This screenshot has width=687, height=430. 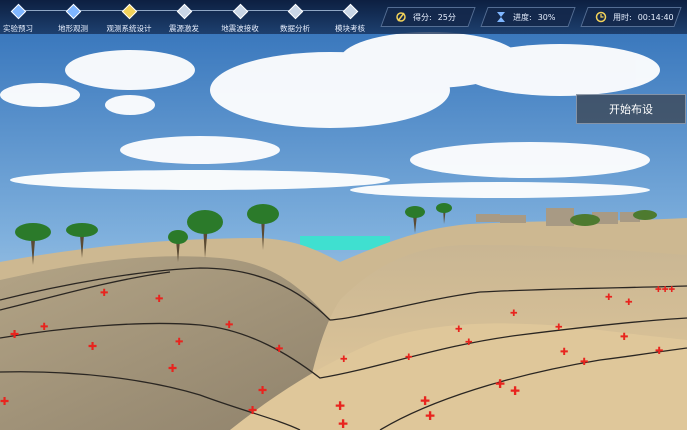 What do you see at coordinates (446, 17) in the screenshot?
I see `score-value: 25分` at bounding box center [446, 17].